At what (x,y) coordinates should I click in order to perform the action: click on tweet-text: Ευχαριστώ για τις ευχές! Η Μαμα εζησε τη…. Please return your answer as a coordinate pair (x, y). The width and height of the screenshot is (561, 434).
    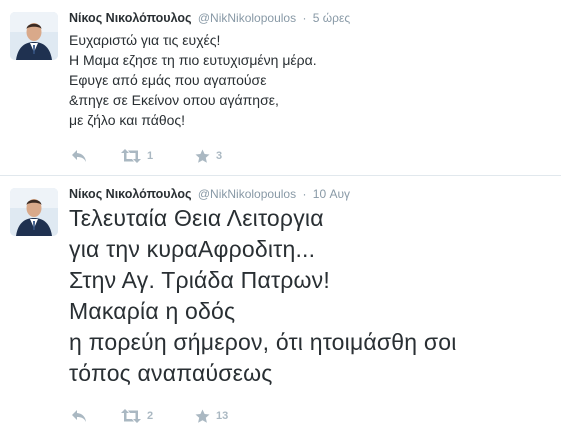
    Looking at the image, I should click on (193, 80).